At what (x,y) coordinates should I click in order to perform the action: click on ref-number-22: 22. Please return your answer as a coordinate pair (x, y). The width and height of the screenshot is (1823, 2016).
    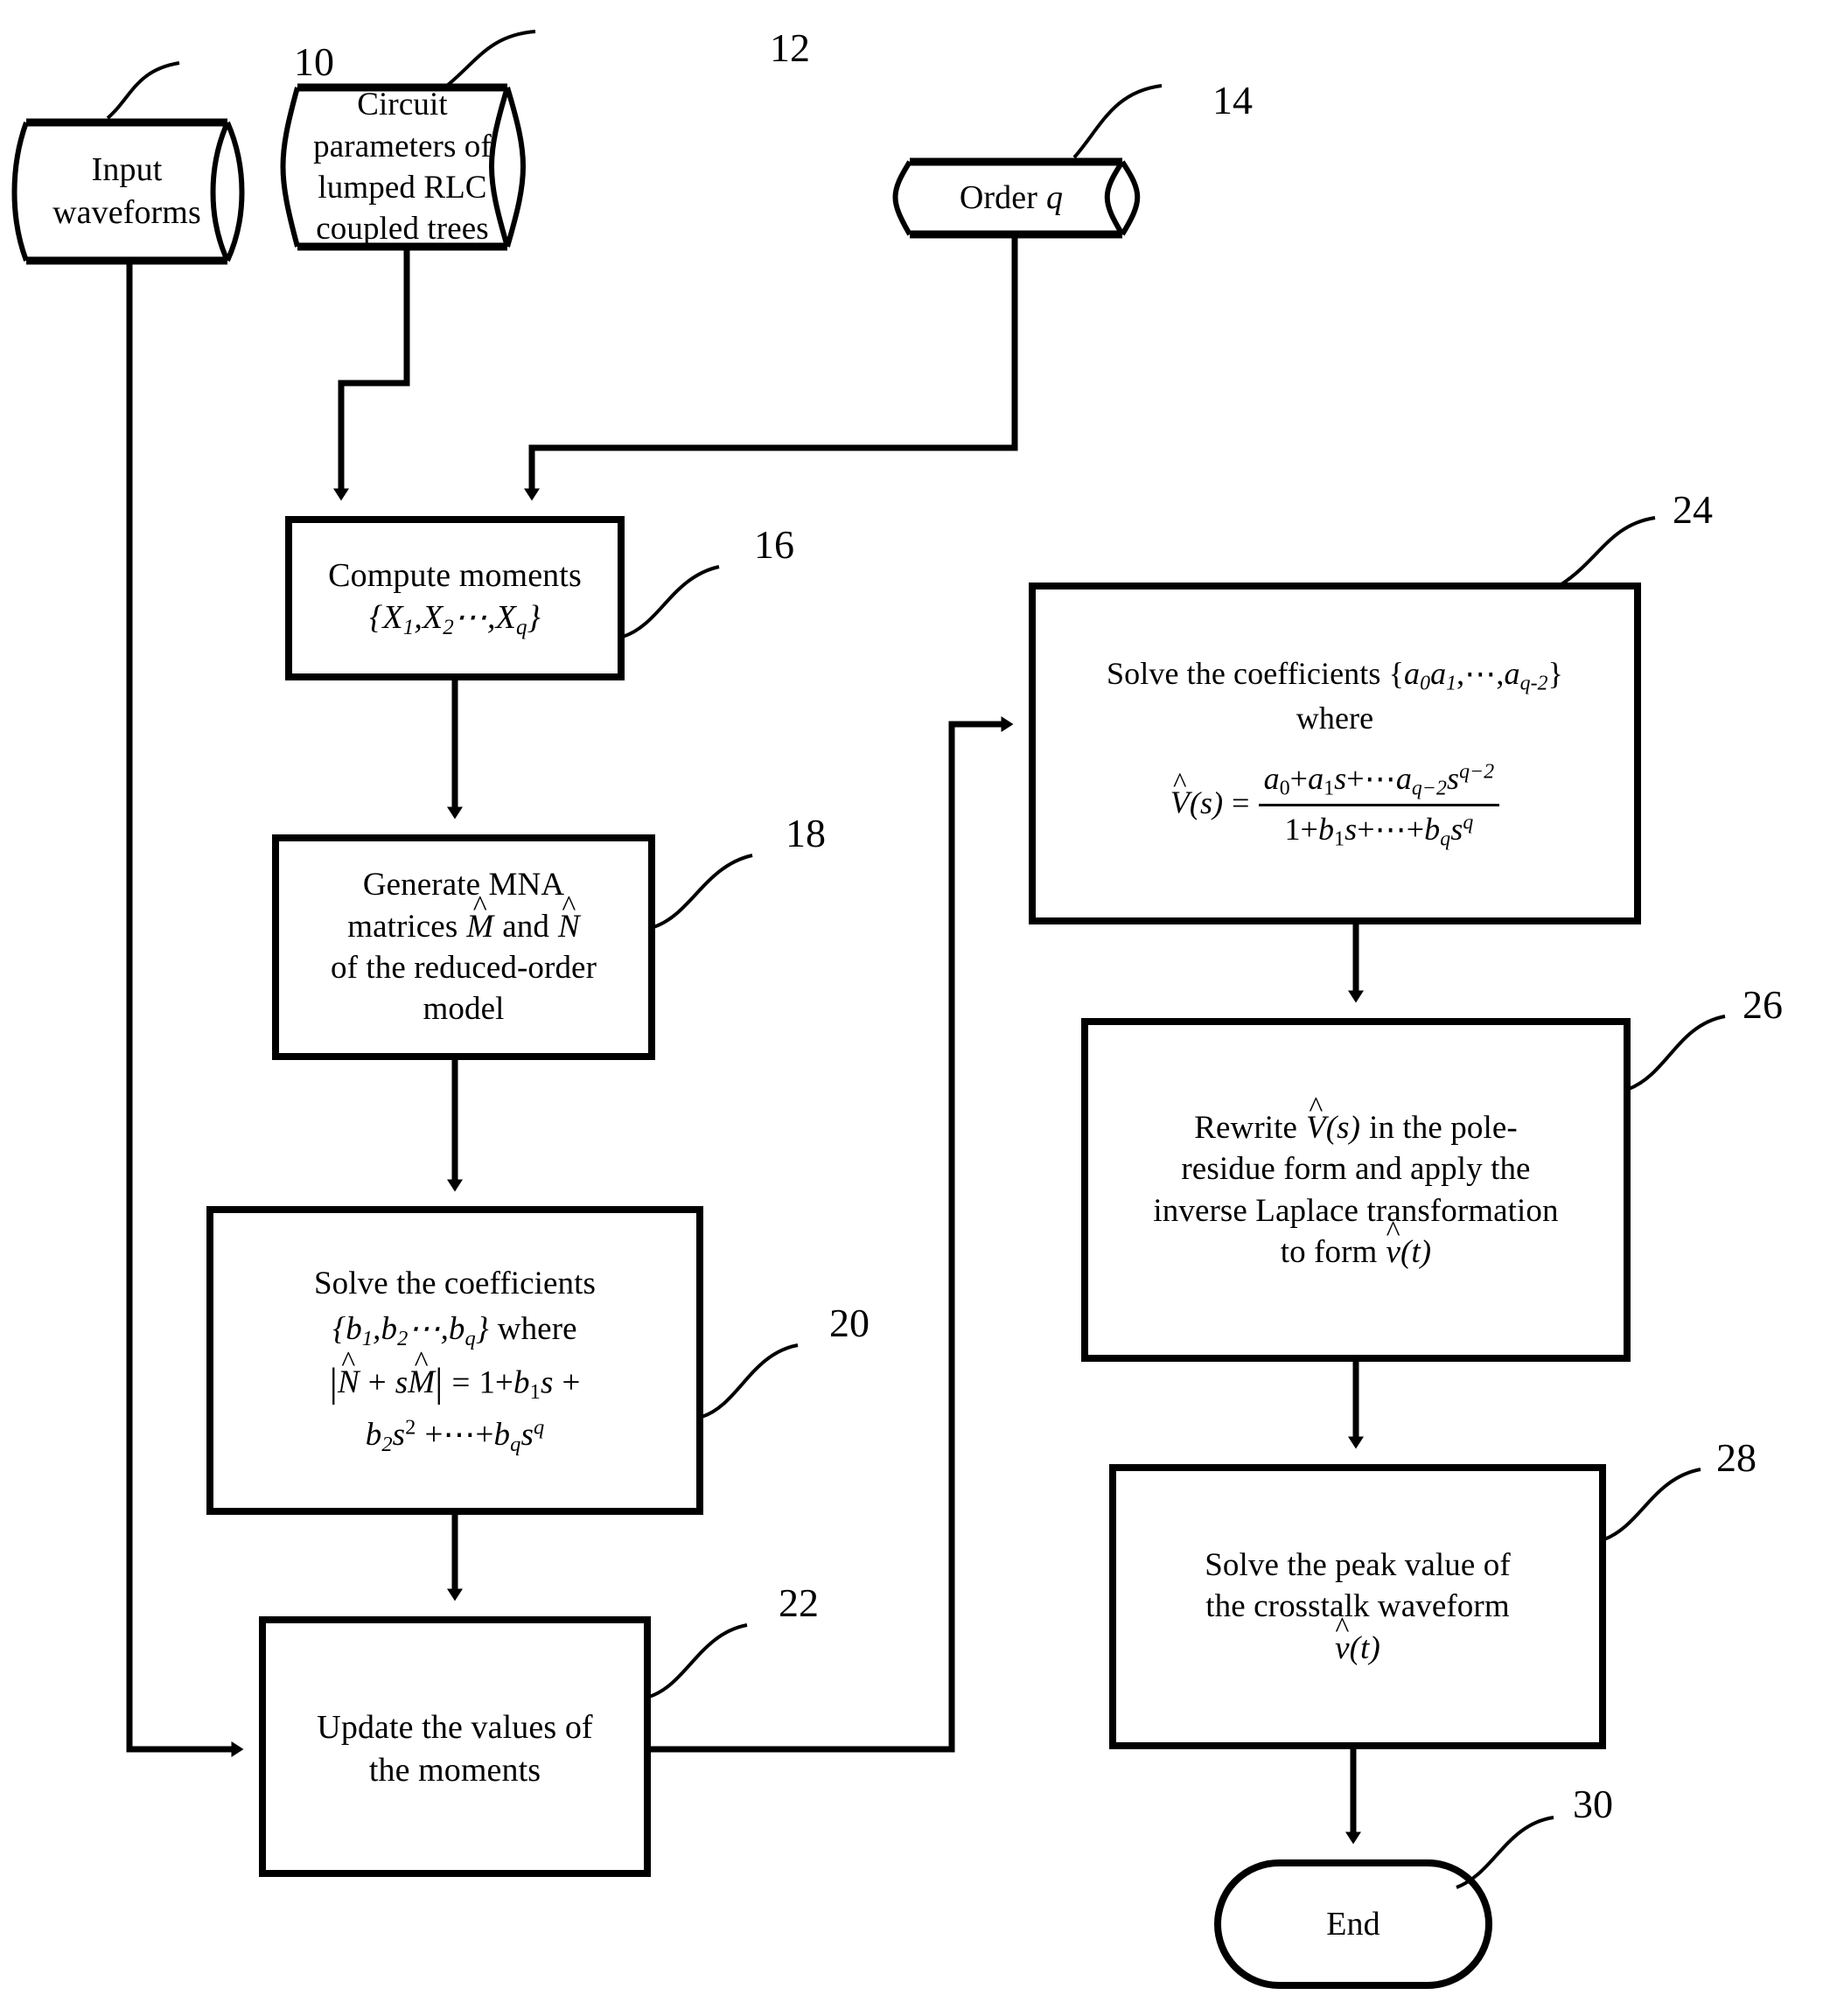
    Looking at the image, I should click on (799, 1602).